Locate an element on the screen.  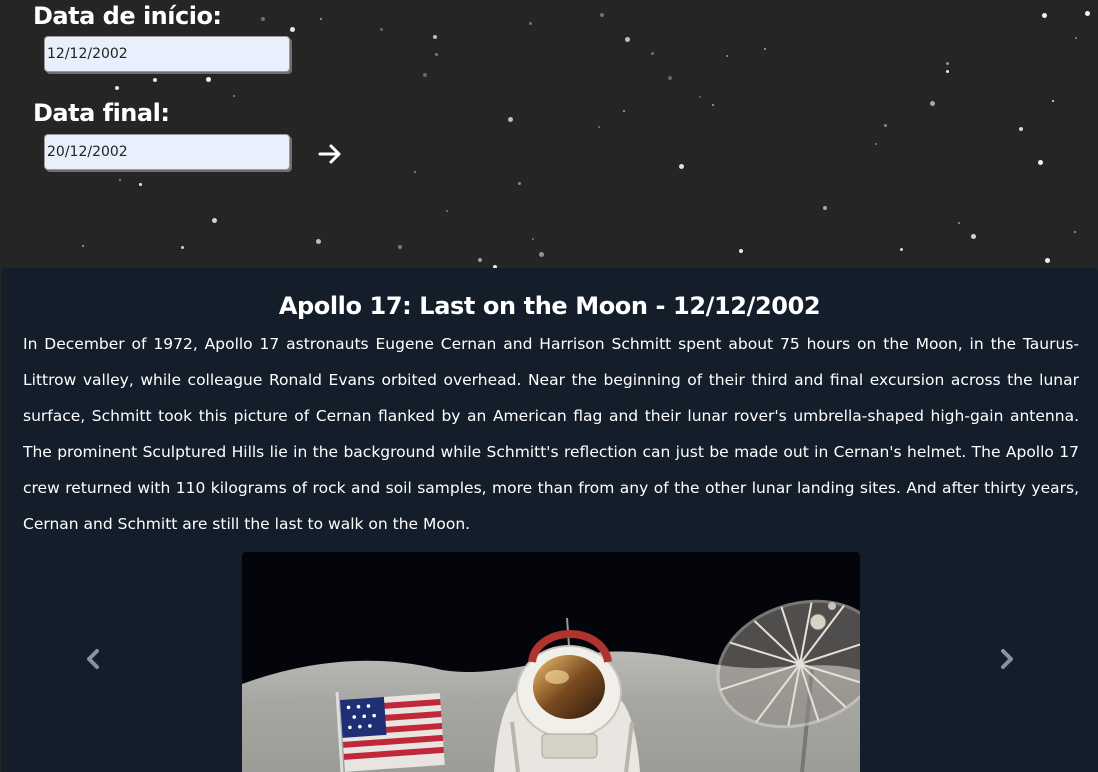
chevron-right-icon is located at coordinates (1007, 659).